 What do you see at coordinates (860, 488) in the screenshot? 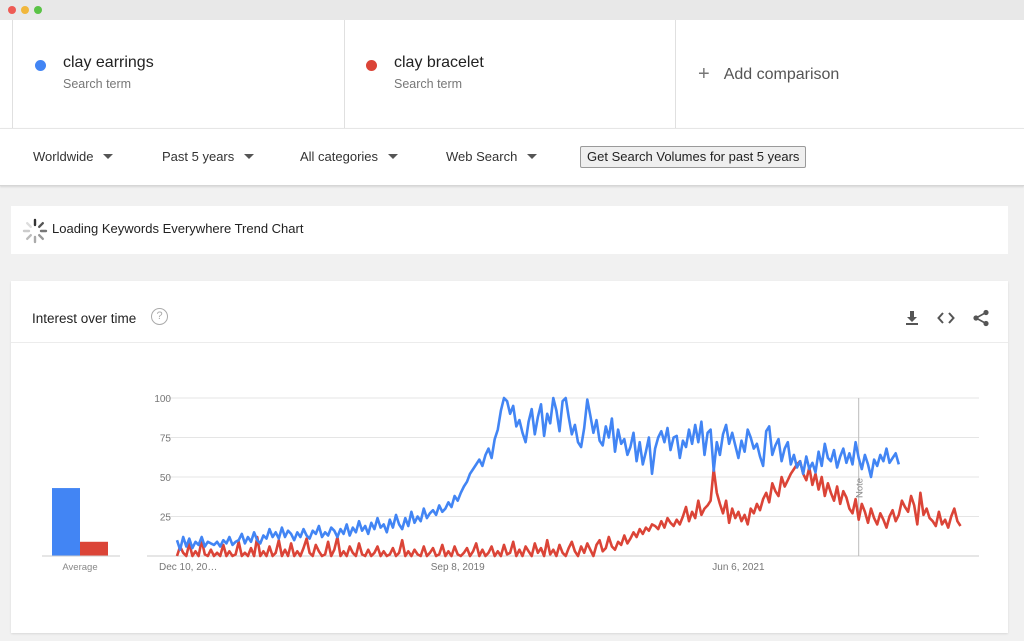
I see `note-label: Note` at bounding box center [860, 488].